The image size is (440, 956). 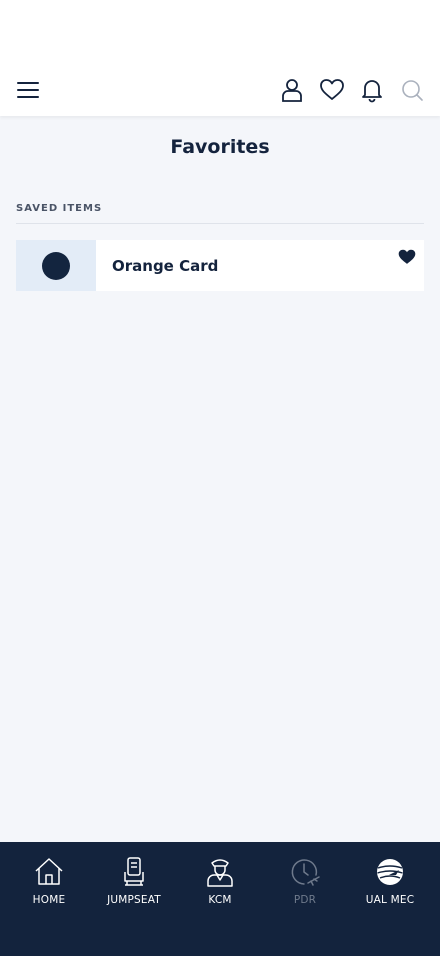 What do you see at coordinates (220, 90) in the screenshot?
I see `top-navigation-bar` at bounding box center [220, 90].